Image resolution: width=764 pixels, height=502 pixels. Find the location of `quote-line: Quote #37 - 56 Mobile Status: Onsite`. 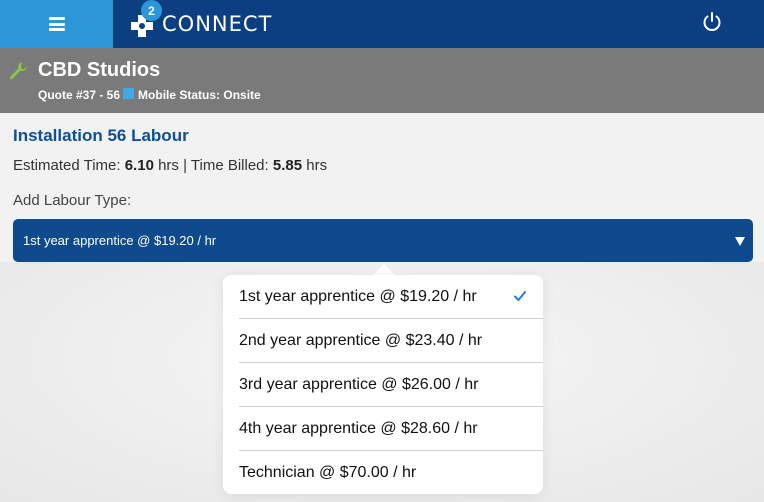

quote-line: Quote #37 - 56 Mobile Status: Onsite is located at coordinates (149, 94).